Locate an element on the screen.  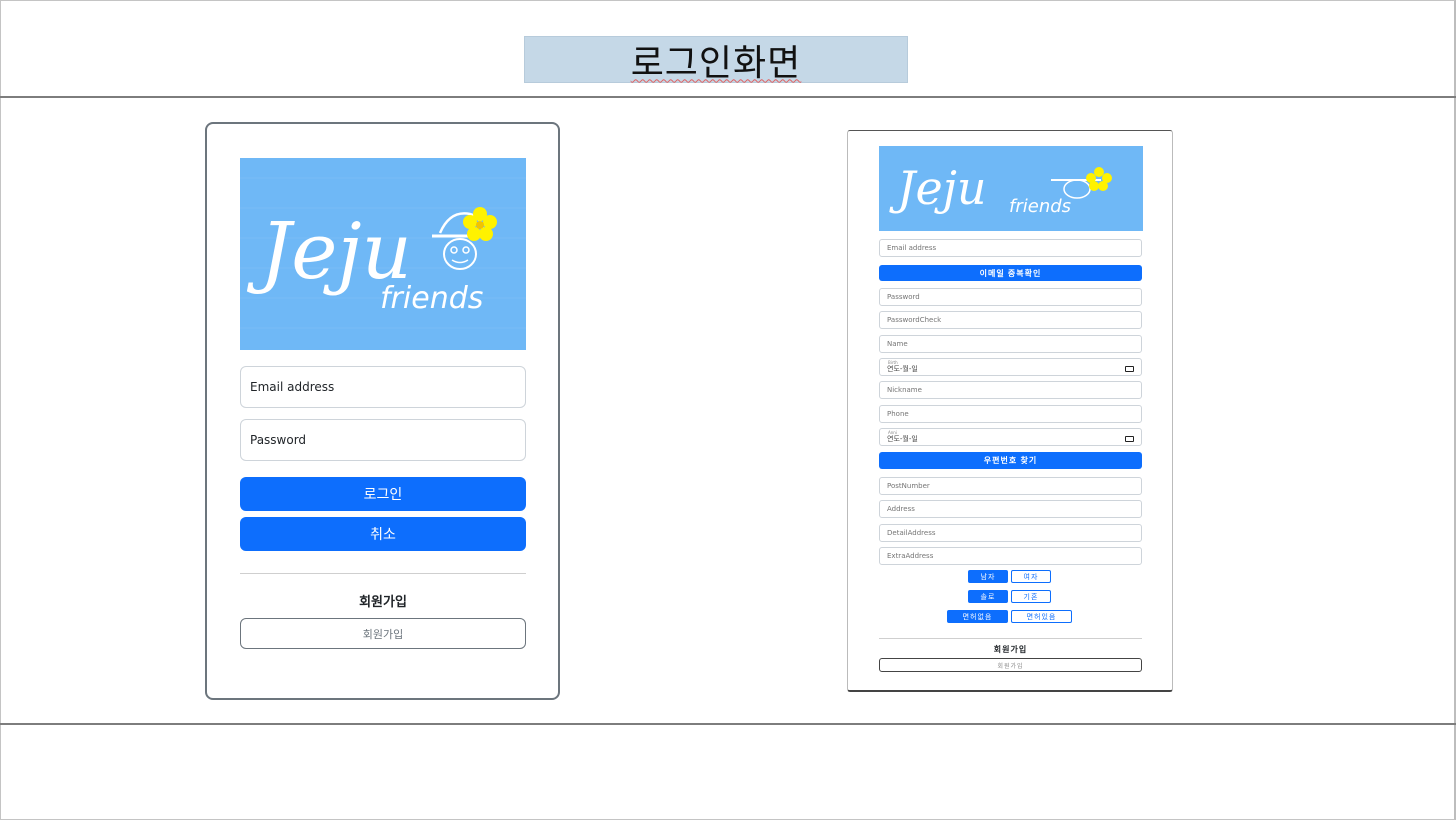
join-button: 회원가입 is located at coordinates (383, 633).